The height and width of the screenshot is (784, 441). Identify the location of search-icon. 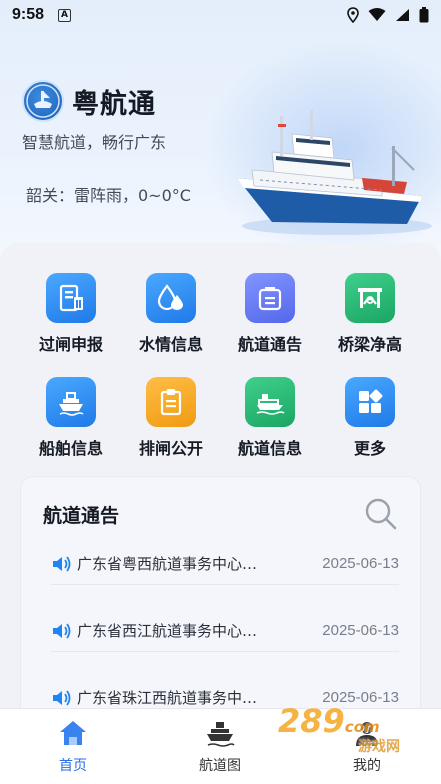
(381, 514).